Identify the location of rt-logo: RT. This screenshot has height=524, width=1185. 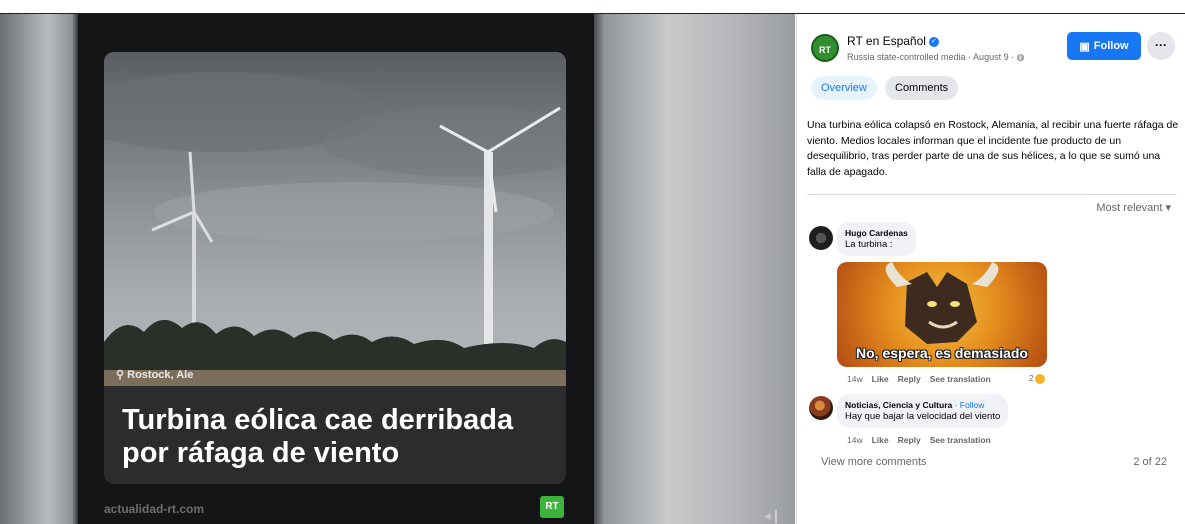
(552, 507).